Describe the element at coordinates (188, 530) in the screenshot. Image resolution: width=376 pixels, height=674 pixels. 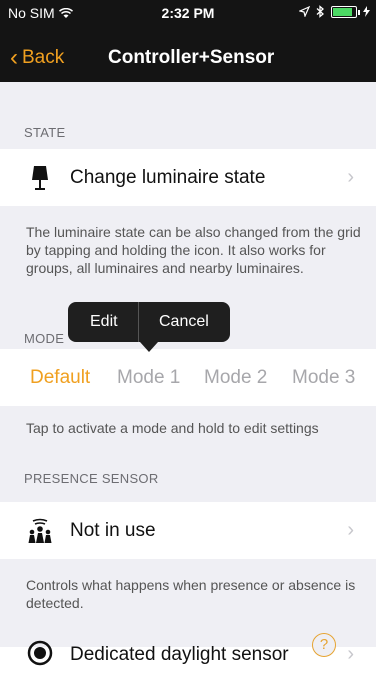
I see `presence-sensor-cell: Not in use ›` at that location.